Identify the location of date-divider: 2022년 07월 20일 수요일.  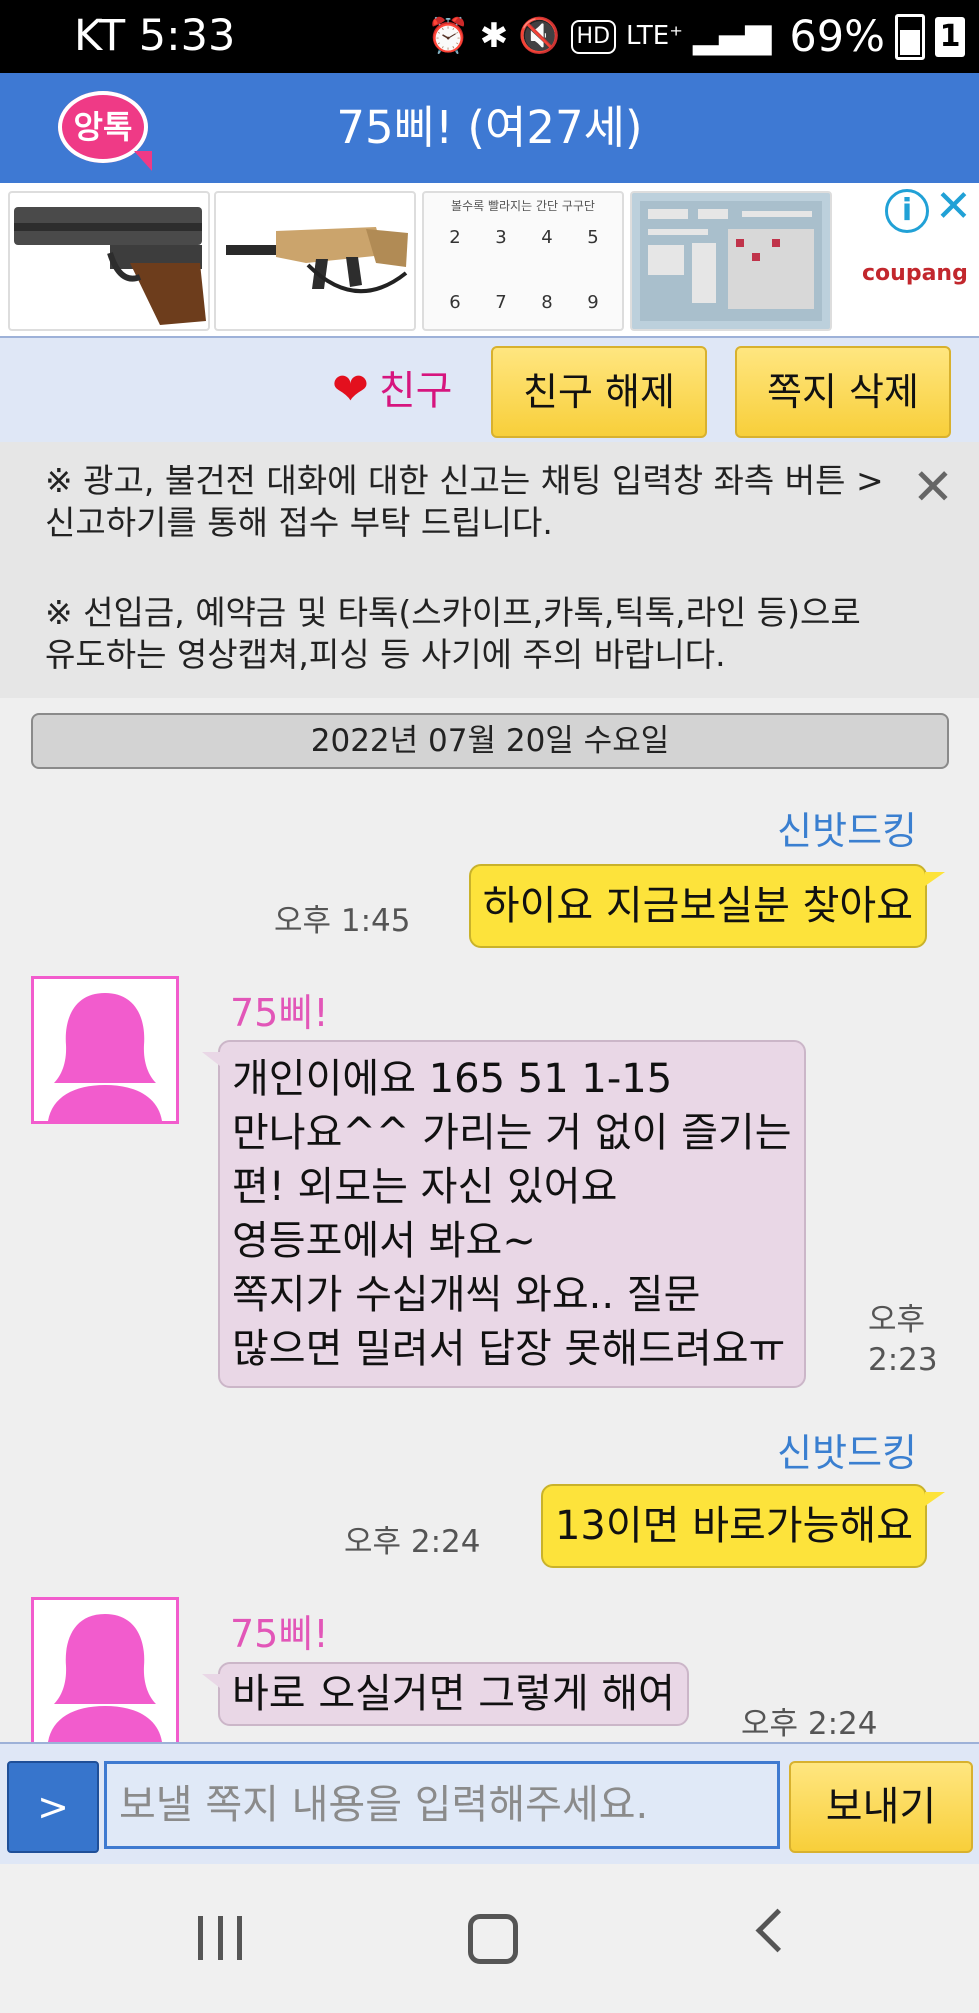
(490, 741).